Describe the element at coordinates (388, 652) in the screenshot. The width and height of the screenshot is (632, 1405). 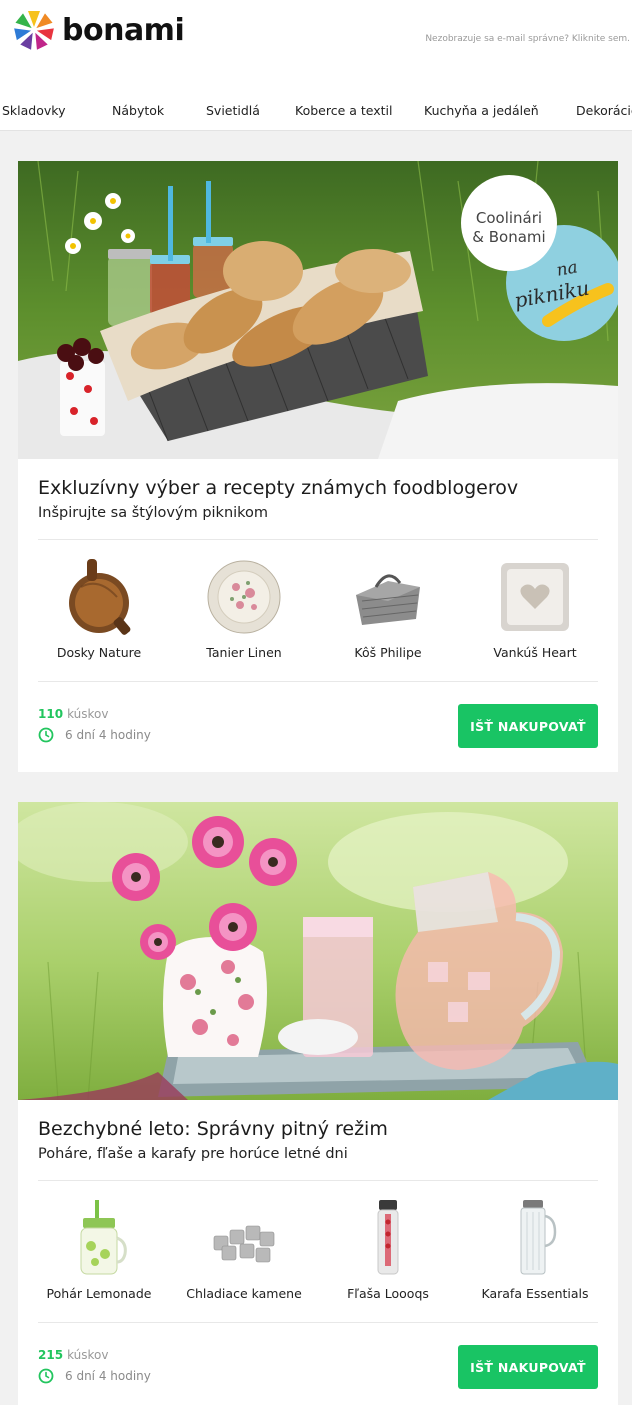
I see `product-label: Kôš Philipe` at that location.